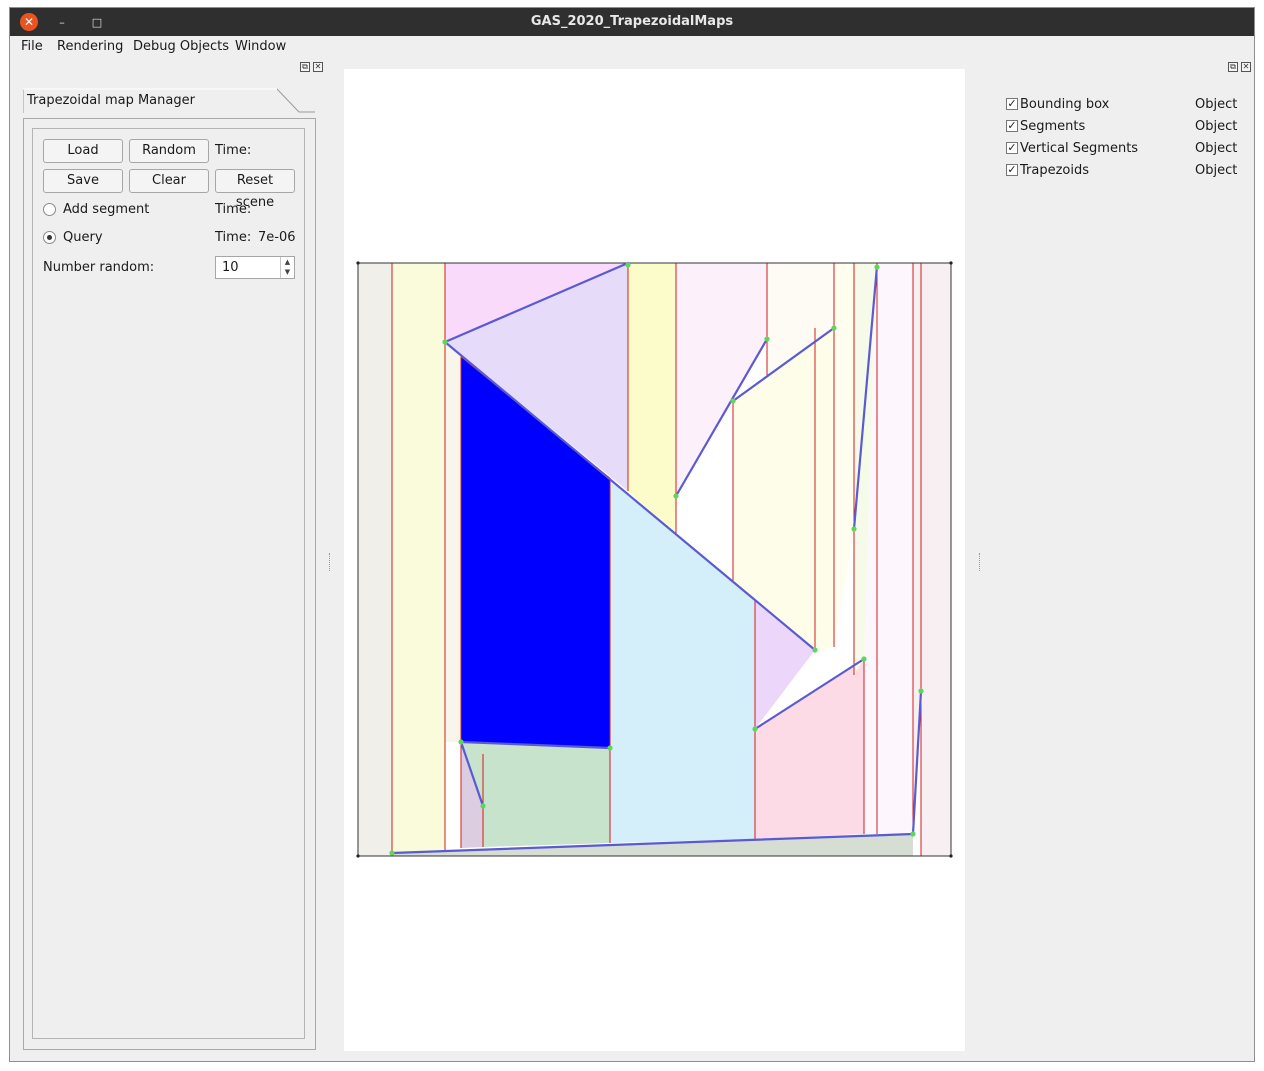 The height and width of the screenshot is (1071, 1264). What do you see at coordinates (32, 46) in the screenshot?
I see `menu-file: File` at bounding box center [32, 46].